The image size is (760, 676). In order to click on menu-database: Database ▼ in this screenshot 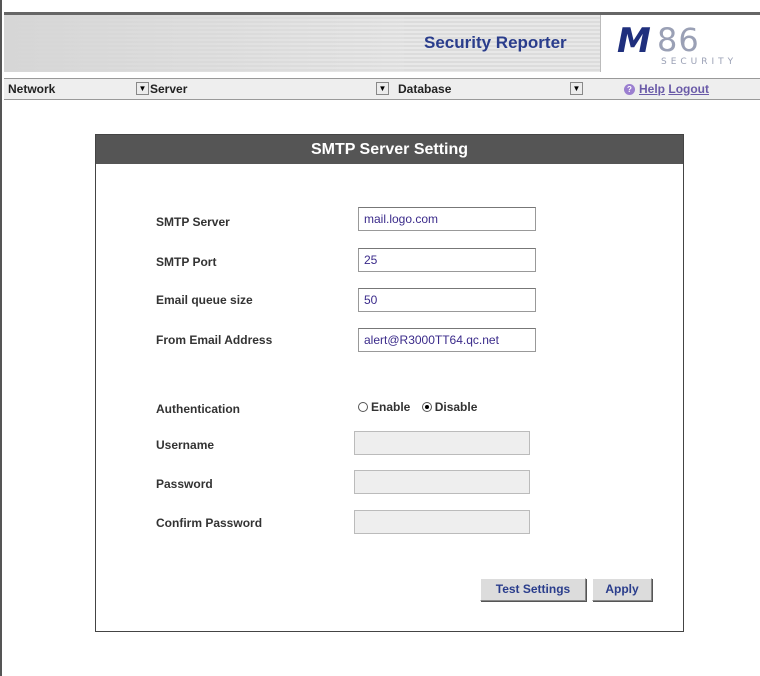, I will do `click(498, 89)`.